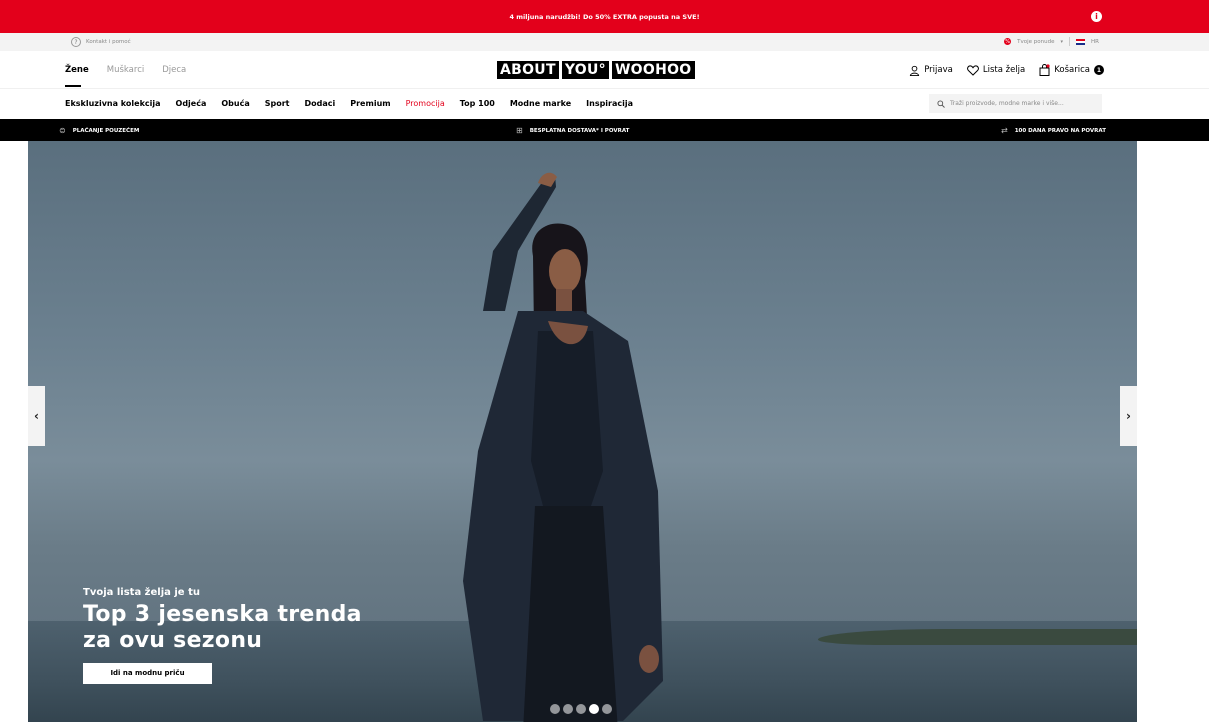 Image resolution: width=1209 pixels, height=722 pixels. What do you see at coordinates (222, 614) in the screenshot?
I see `hero-title-line-1: Top 3 jesenska trenda` at bounding box center [222, 614].